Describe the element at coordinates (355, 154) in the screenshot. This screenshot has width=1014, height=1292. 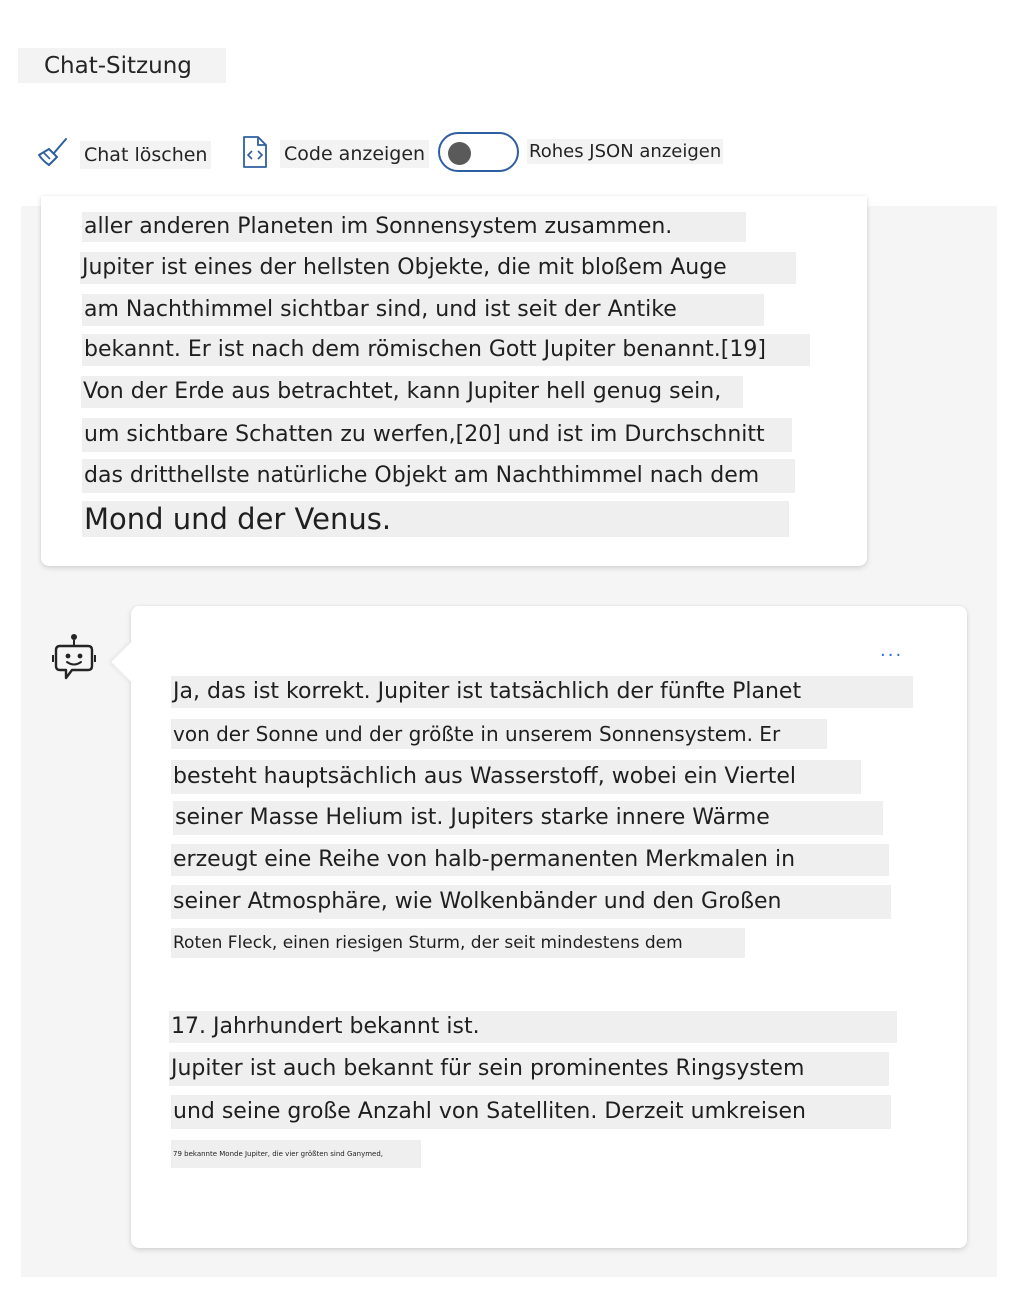
I see `show-code-label: Code anzeigen` at that location.